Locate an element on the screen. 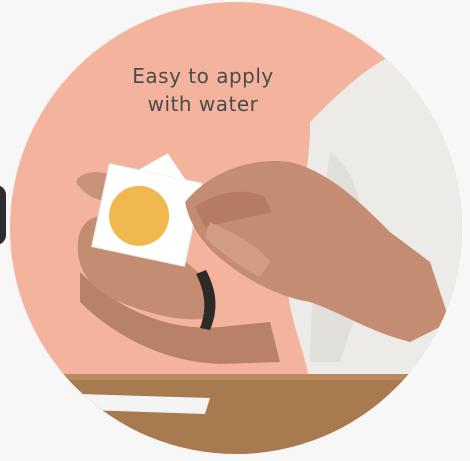  caption: Easy to apply with water is located at coordinates (203, 90).